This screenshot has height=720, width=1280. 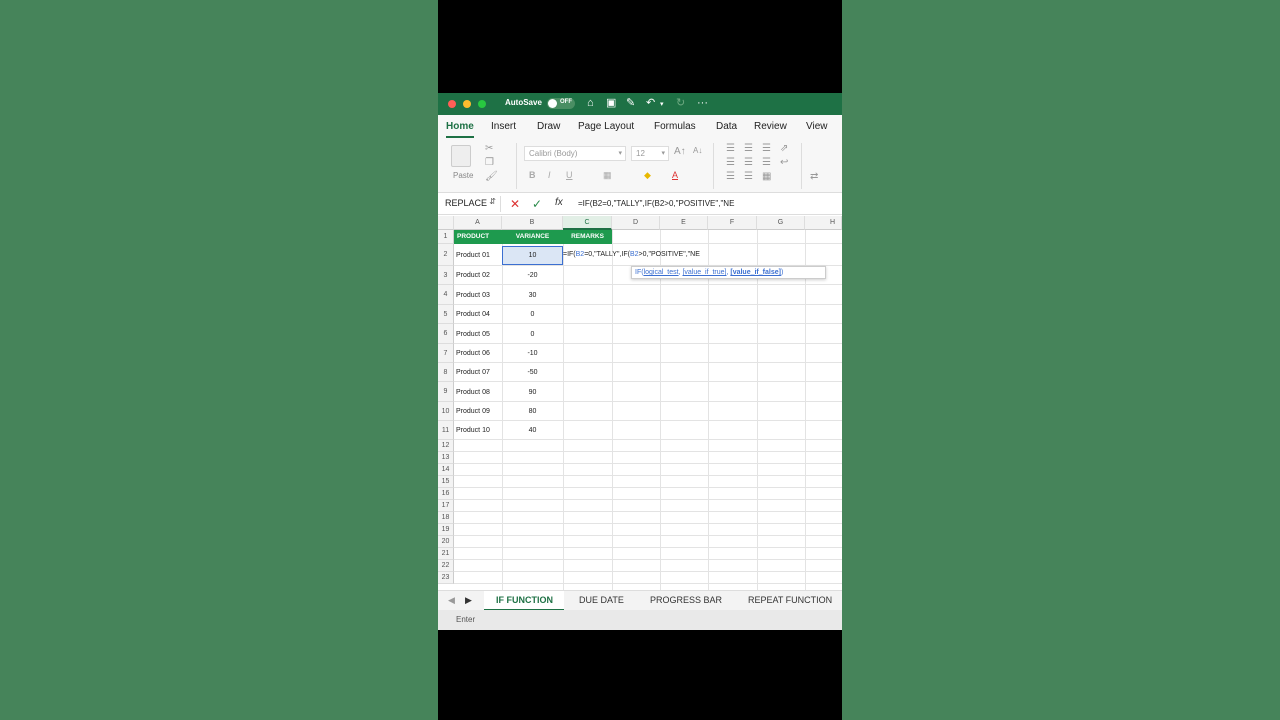 What do you see at coordinates (662, 105) in the screenshot?
I see `undo-dropdown-icon: ▾` at bounding box center [662, 105].